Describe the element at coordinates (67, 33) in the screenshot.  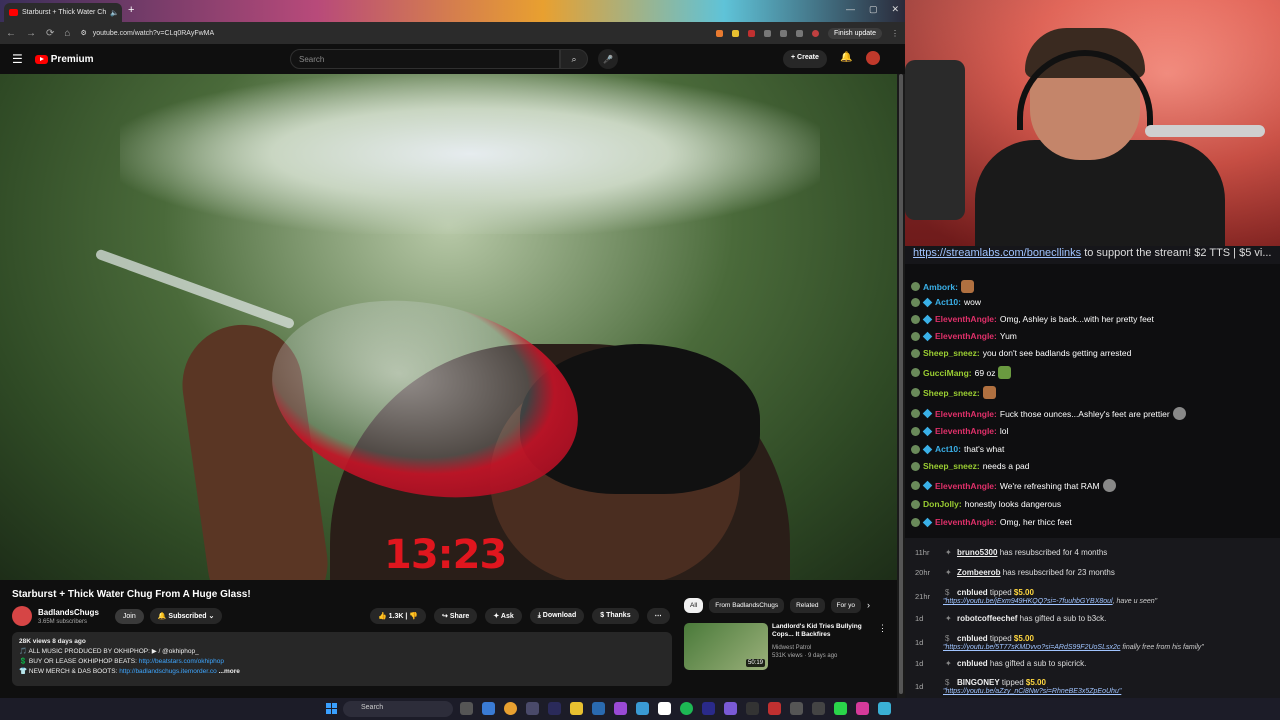
I see `home-icon: ⌂` at that location.